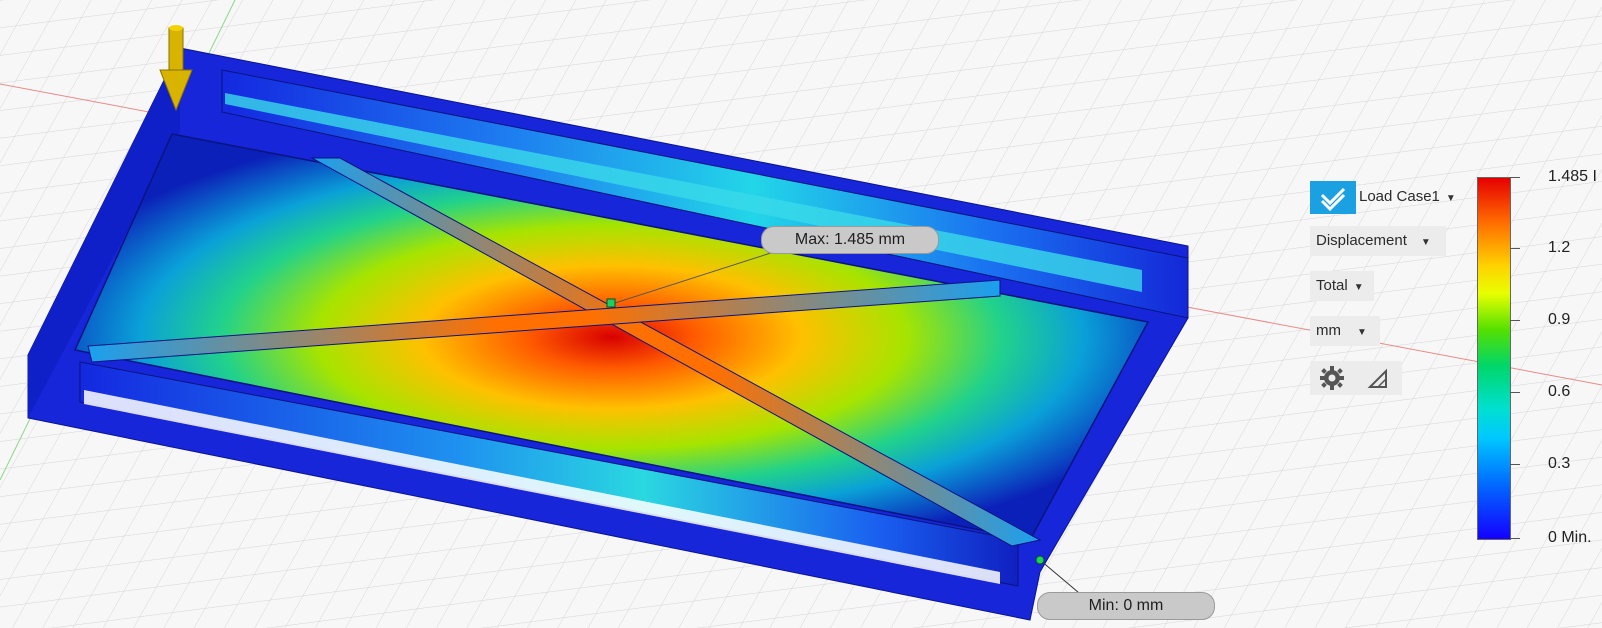 This screenshot has height=628, width=1602. Describe the element at coordinates (1399, 196) in the screenshot. I see `load-case-label: Load Case1` at that location.